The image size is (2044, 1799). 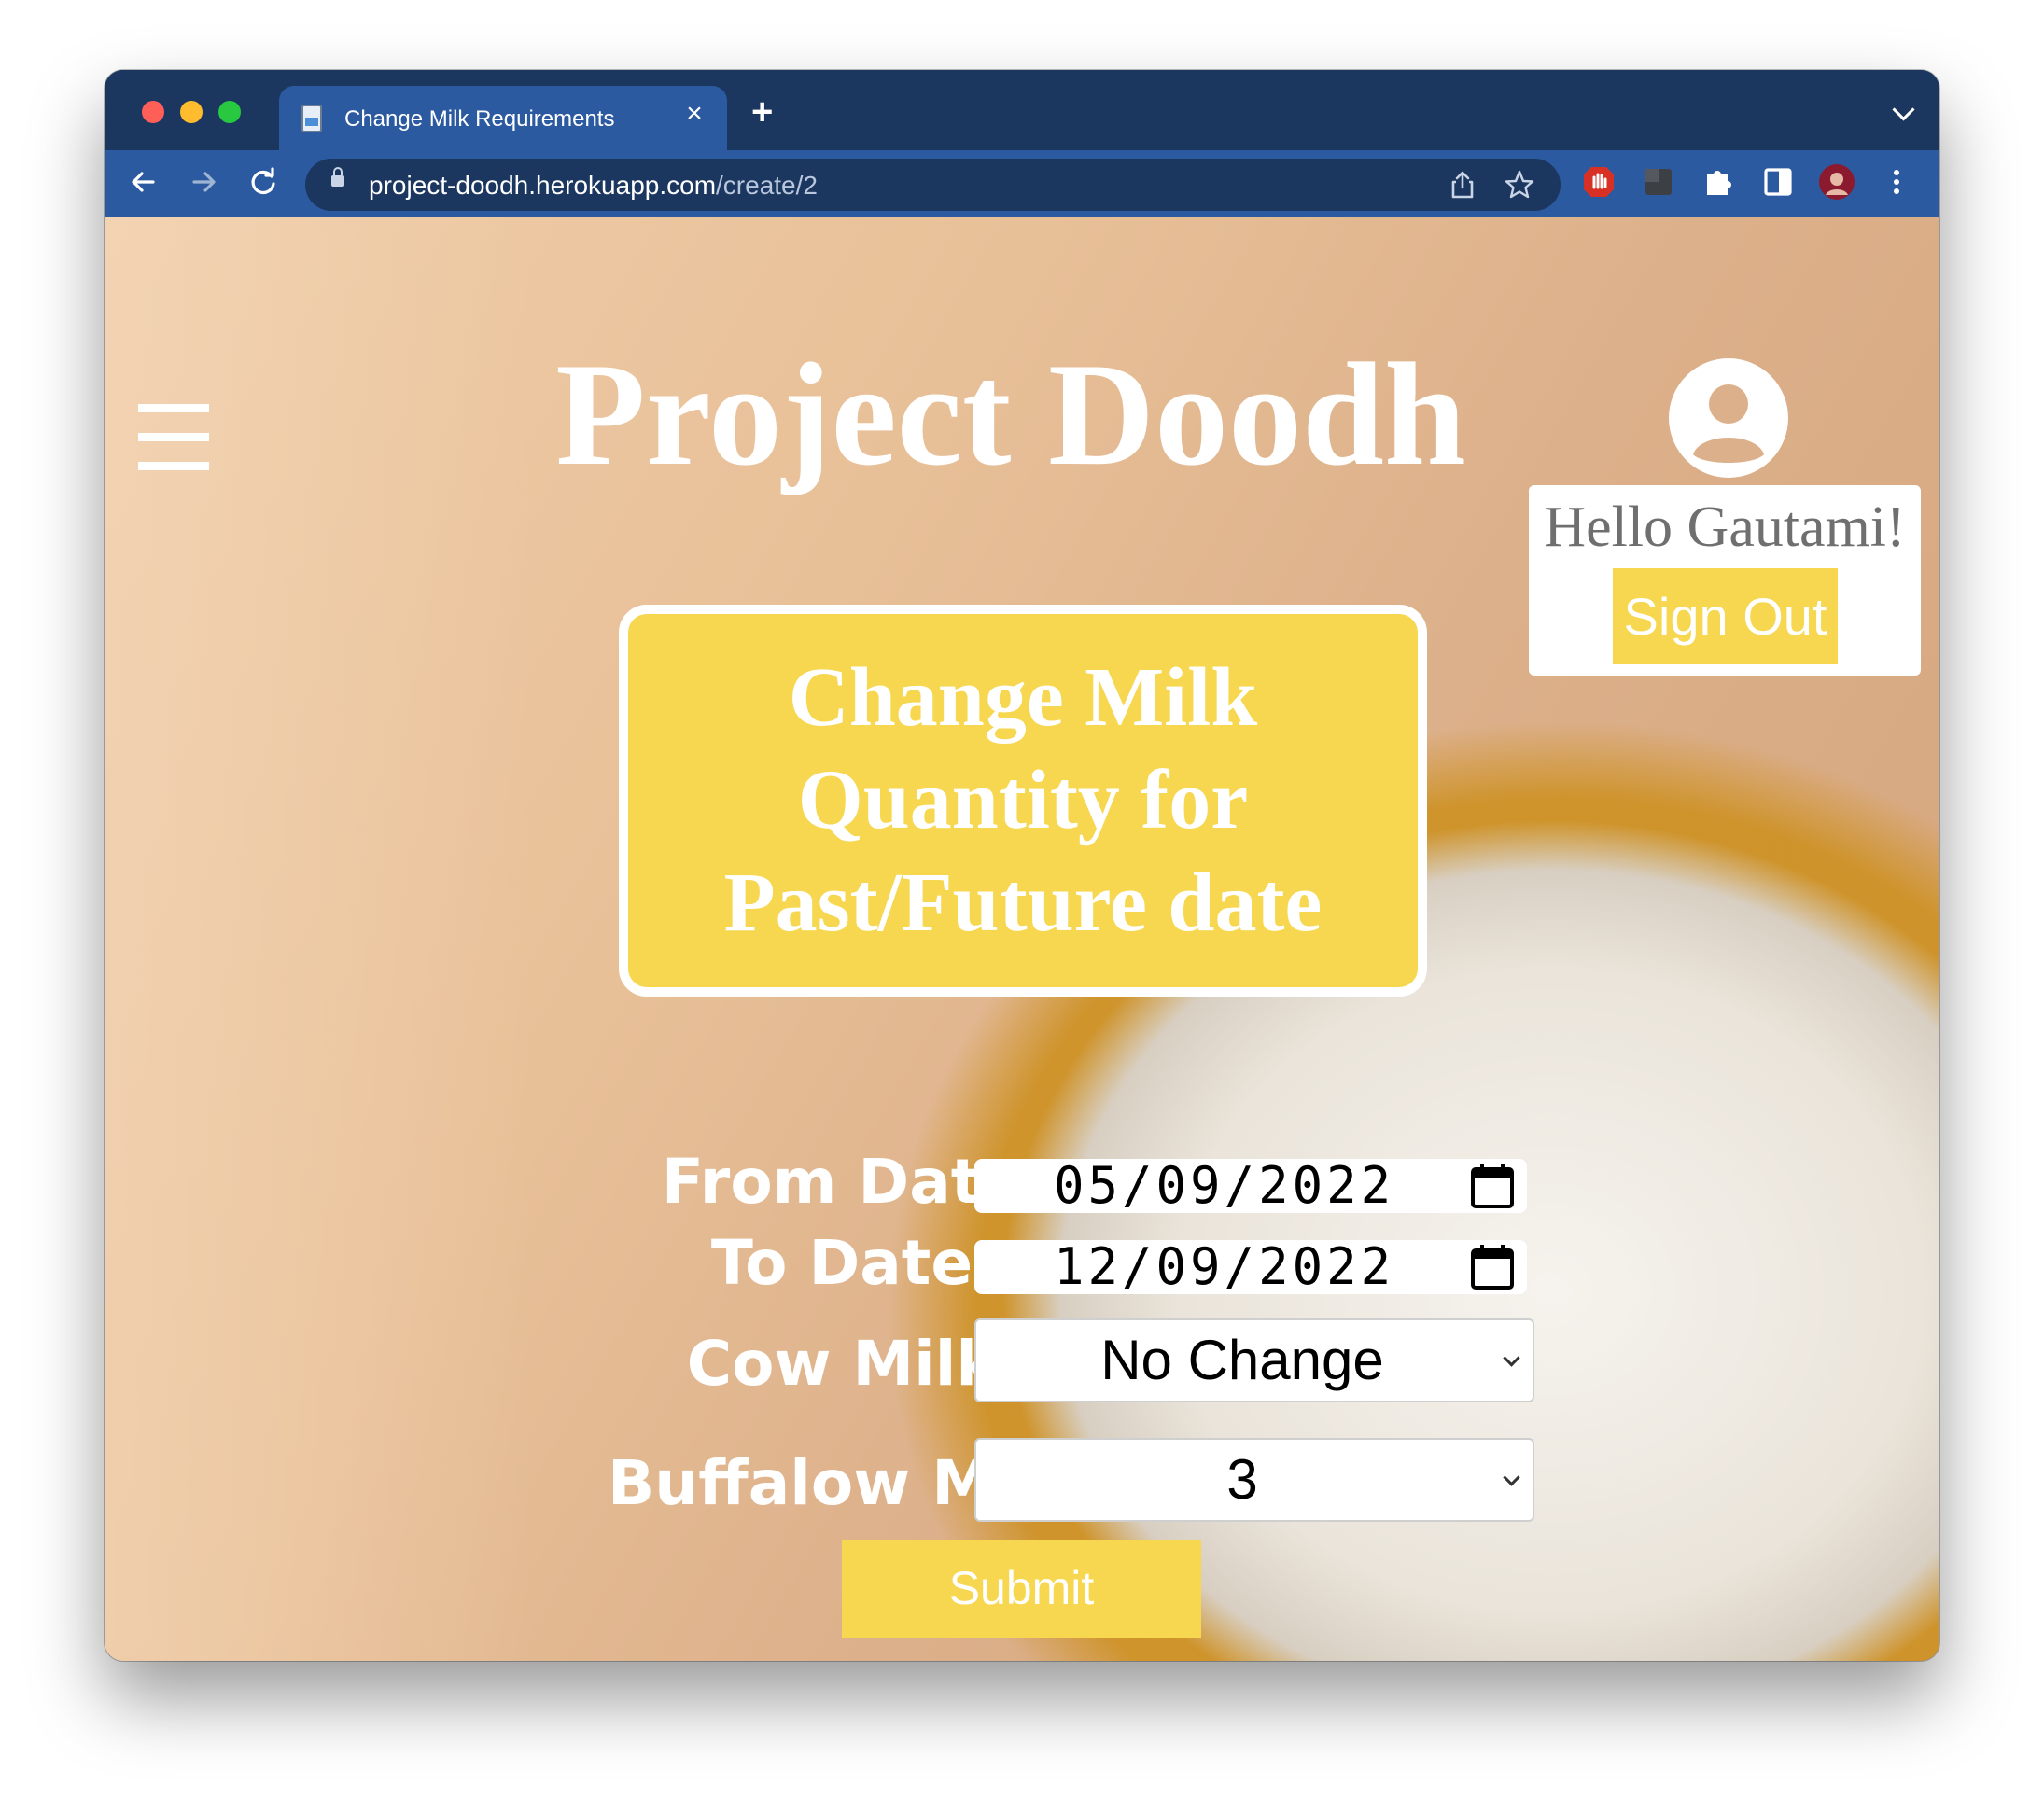 I want to click on heading-line: Change Milk, so click(x=1023, y=697).